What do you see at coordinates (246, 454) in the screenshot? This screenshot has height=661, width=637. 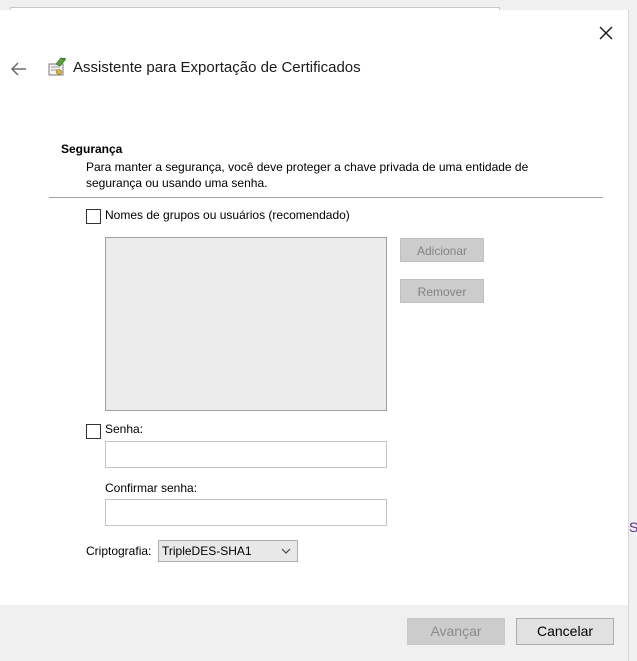 I see `password-field` at bounding box center [246, 454].